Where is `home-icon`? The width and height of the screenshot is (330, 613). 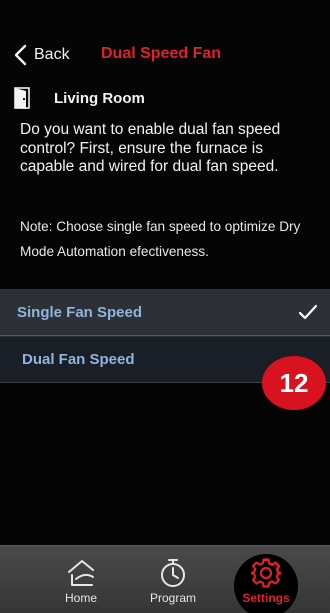 home-icon is located at coordinates (81, 573).